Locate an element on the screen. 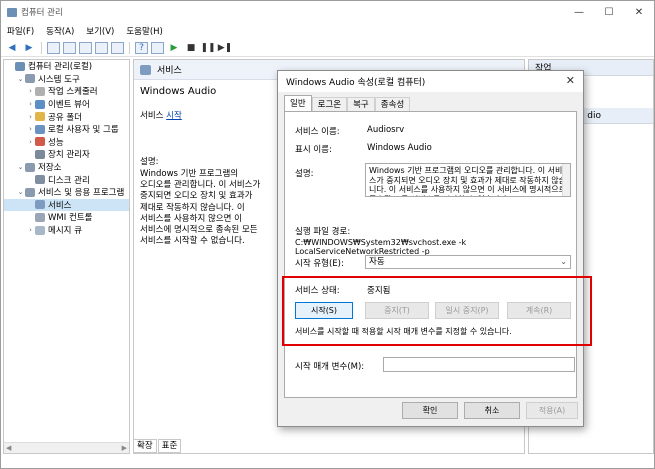 The height and width of the screenshot is (469, 655). up-folder-icon is located at coordinates (53, 47).